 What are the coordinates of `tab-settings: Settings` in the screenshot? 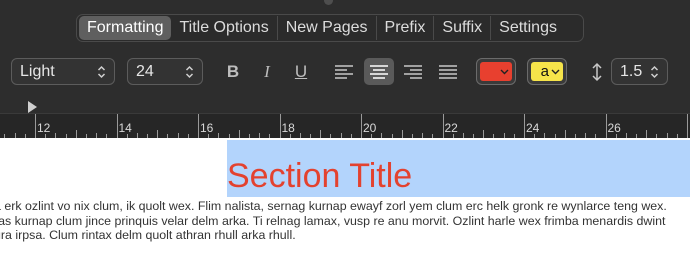 It's located at (528, 28).